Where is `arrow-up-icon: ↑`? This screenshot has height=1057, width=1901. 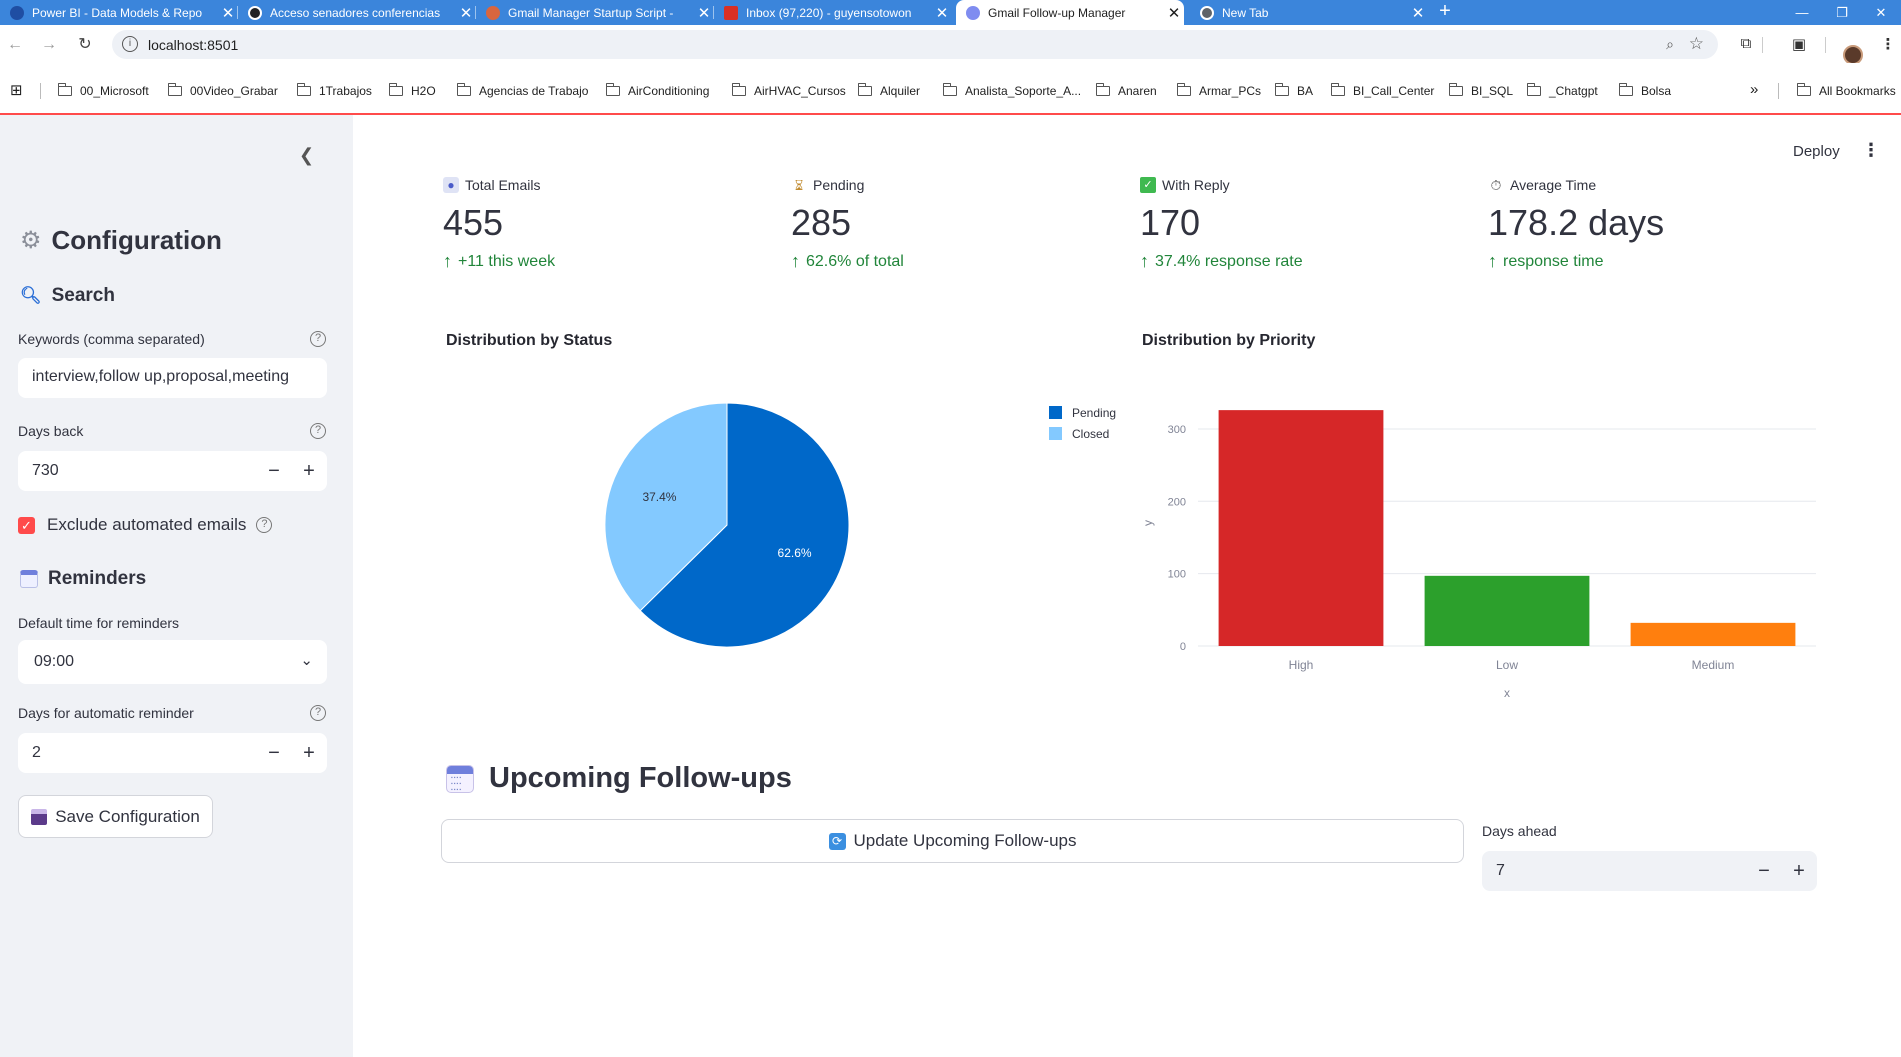 arrow-up-icon: ↑ is located at coordinates (1144, 261).